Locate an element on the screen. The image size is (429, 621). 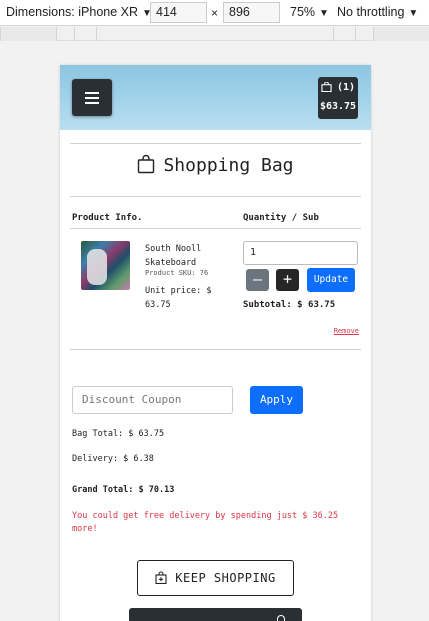
col-header-quantity: Quantity / Sub is located at coordinates (281, 218).